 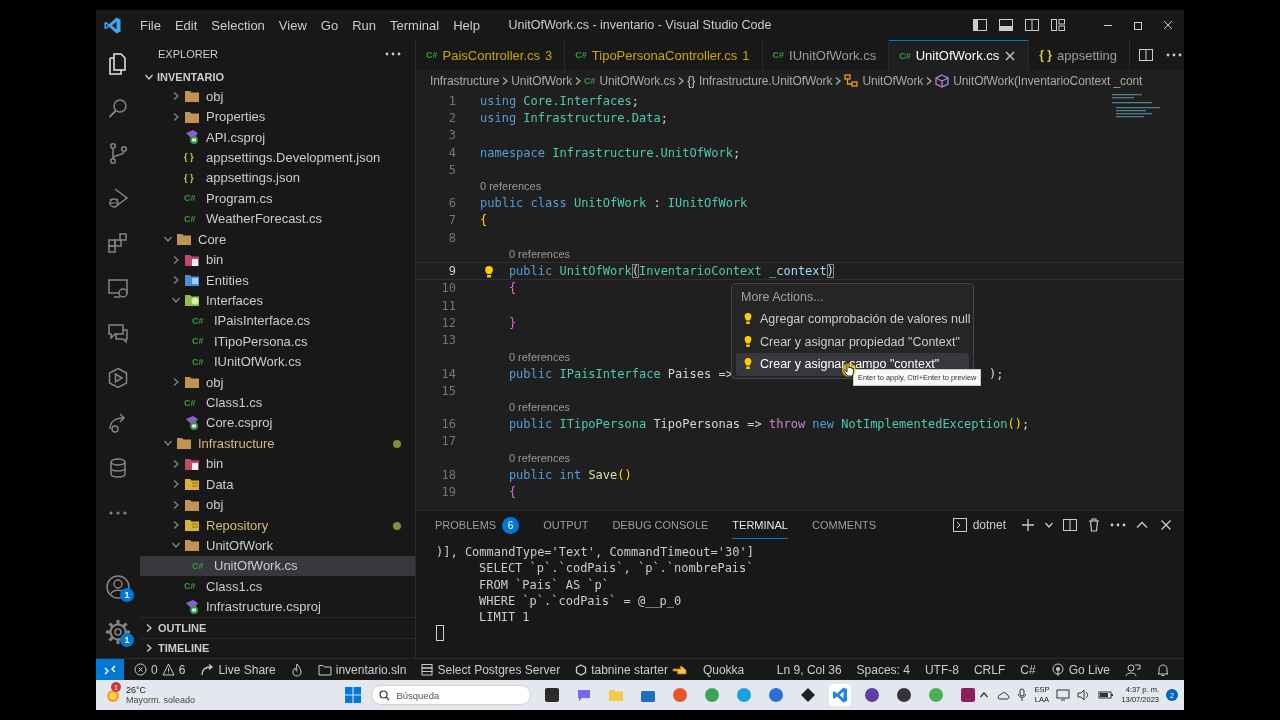 What do you see at coordinates (277, 321) in the screenshot?
I see `tree-item: C# IPaisInterface.cs` at bounding box center [277, 321].